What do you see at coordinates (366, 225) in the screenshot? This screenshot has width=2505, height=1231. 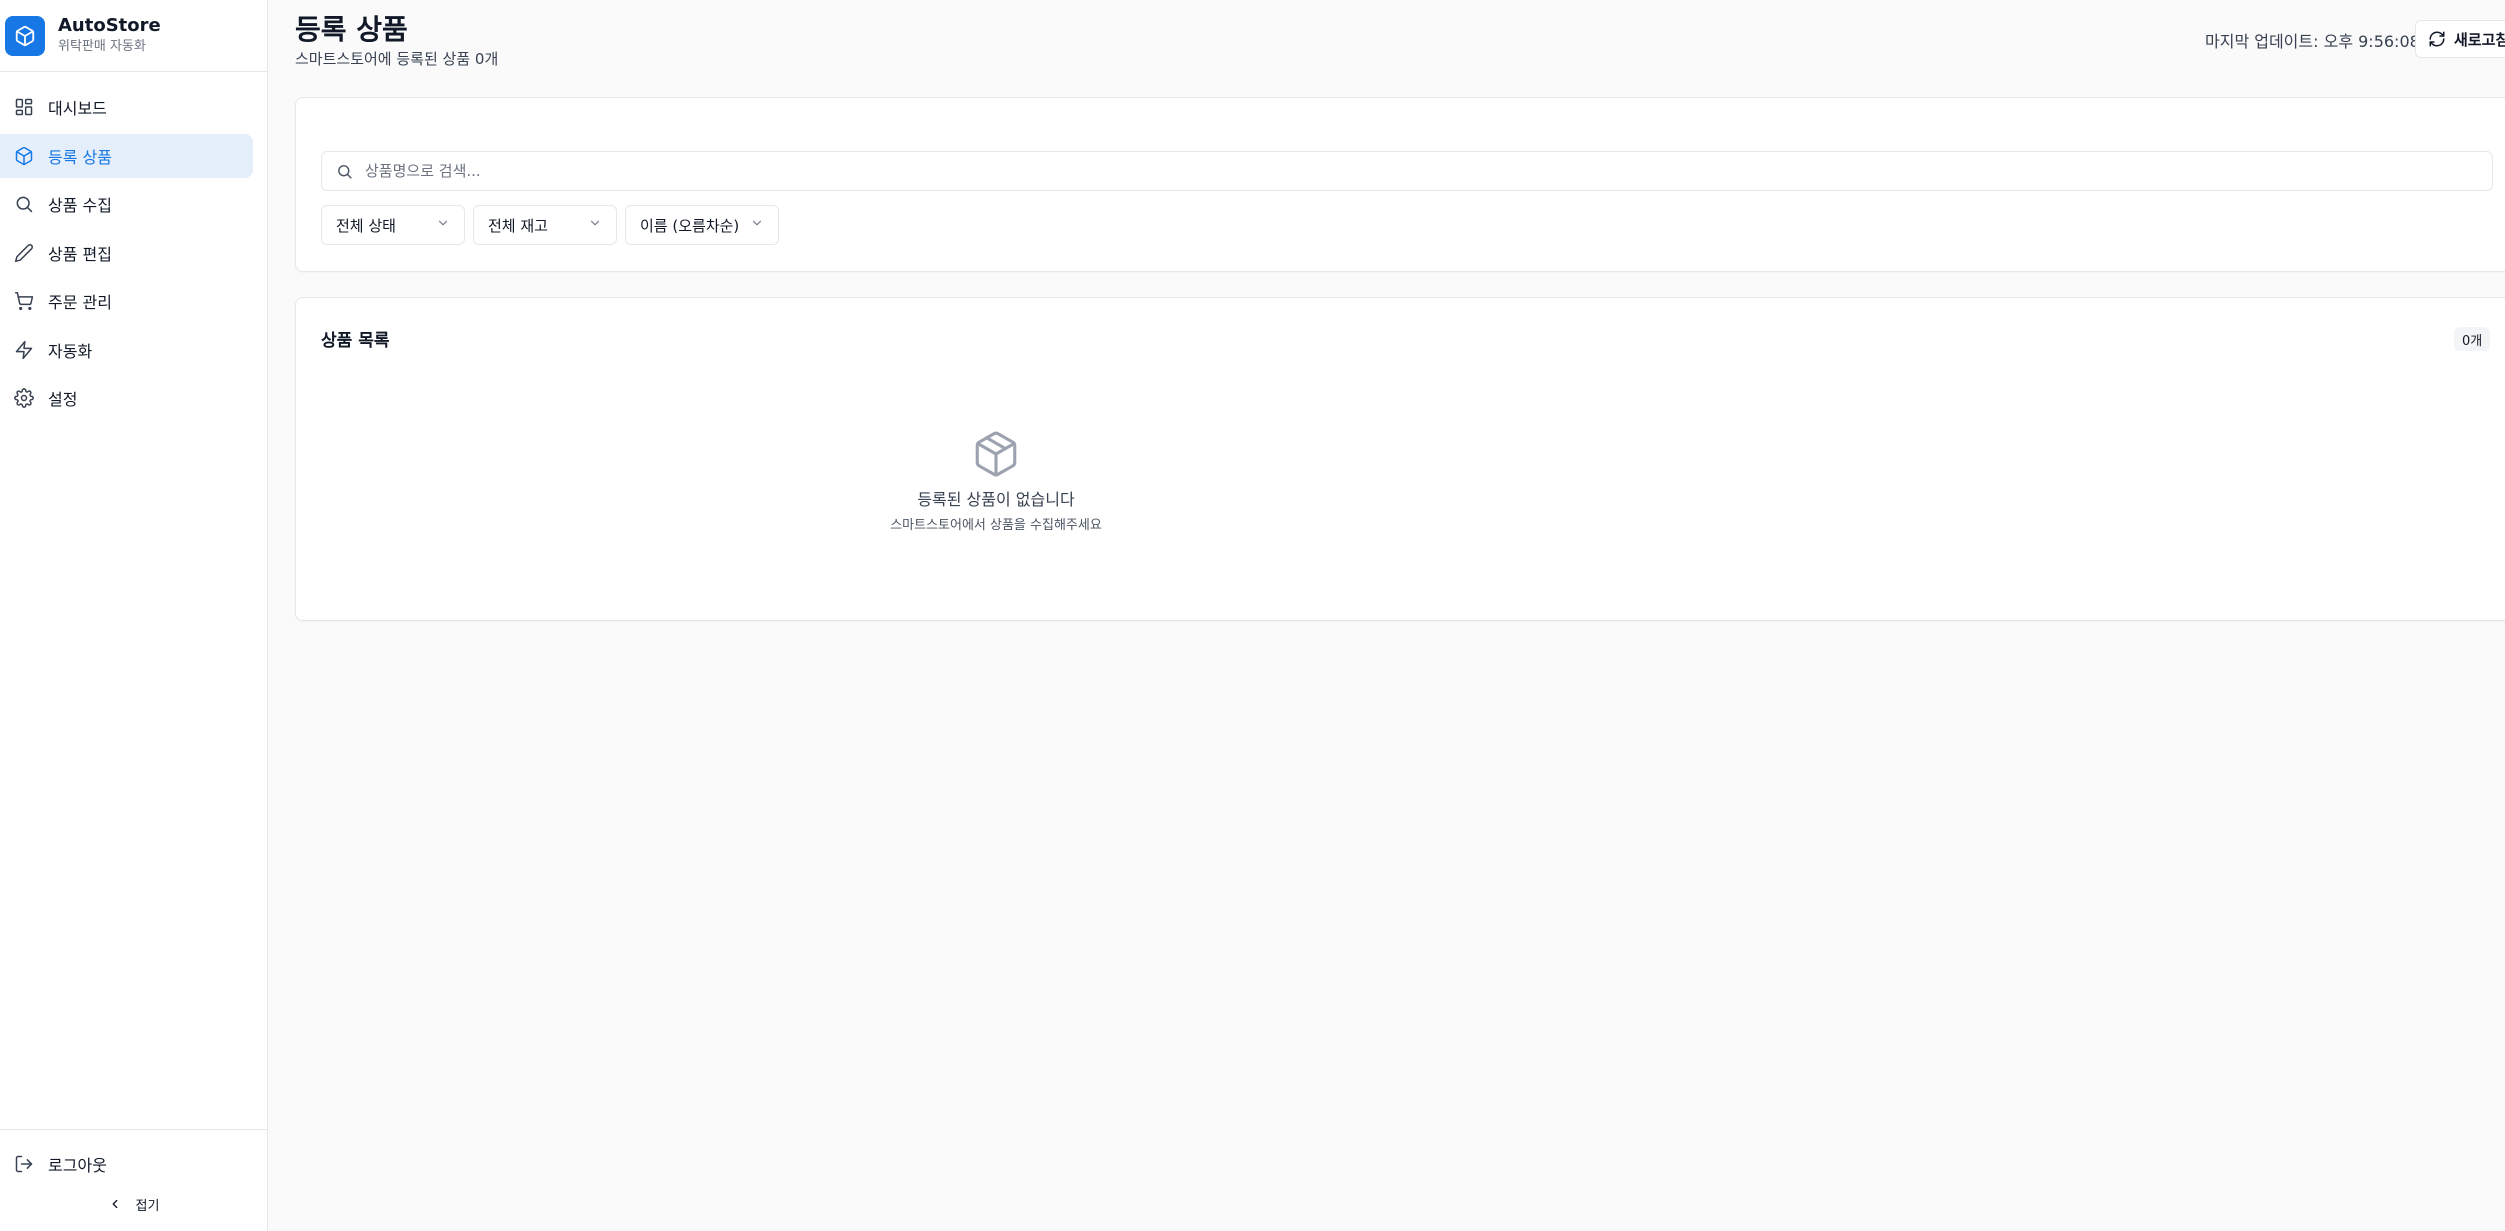 I see `status-filter-value: 전체 상태` at bounding box center [366, 225].